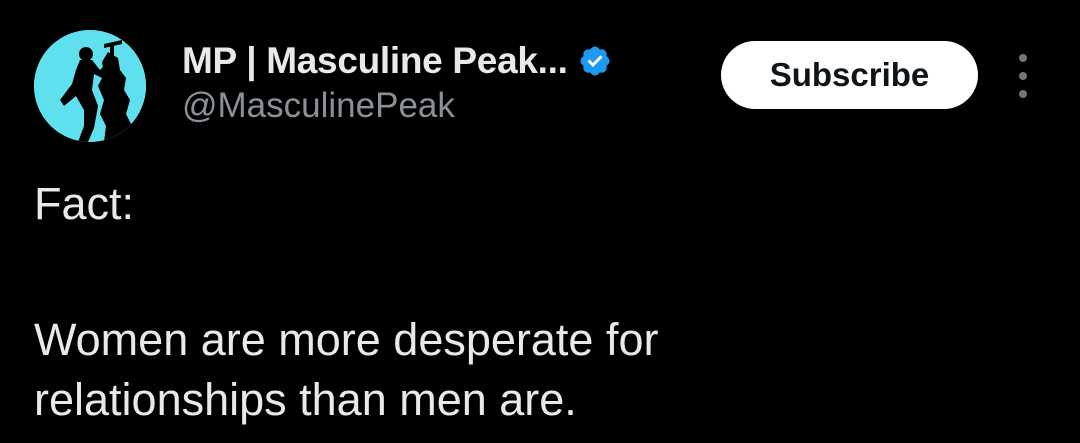 Image resolution: width=1080 pixels, height=443 pixels. I want to click on mountain-climber-silhouette-icon, so click(90, 86).